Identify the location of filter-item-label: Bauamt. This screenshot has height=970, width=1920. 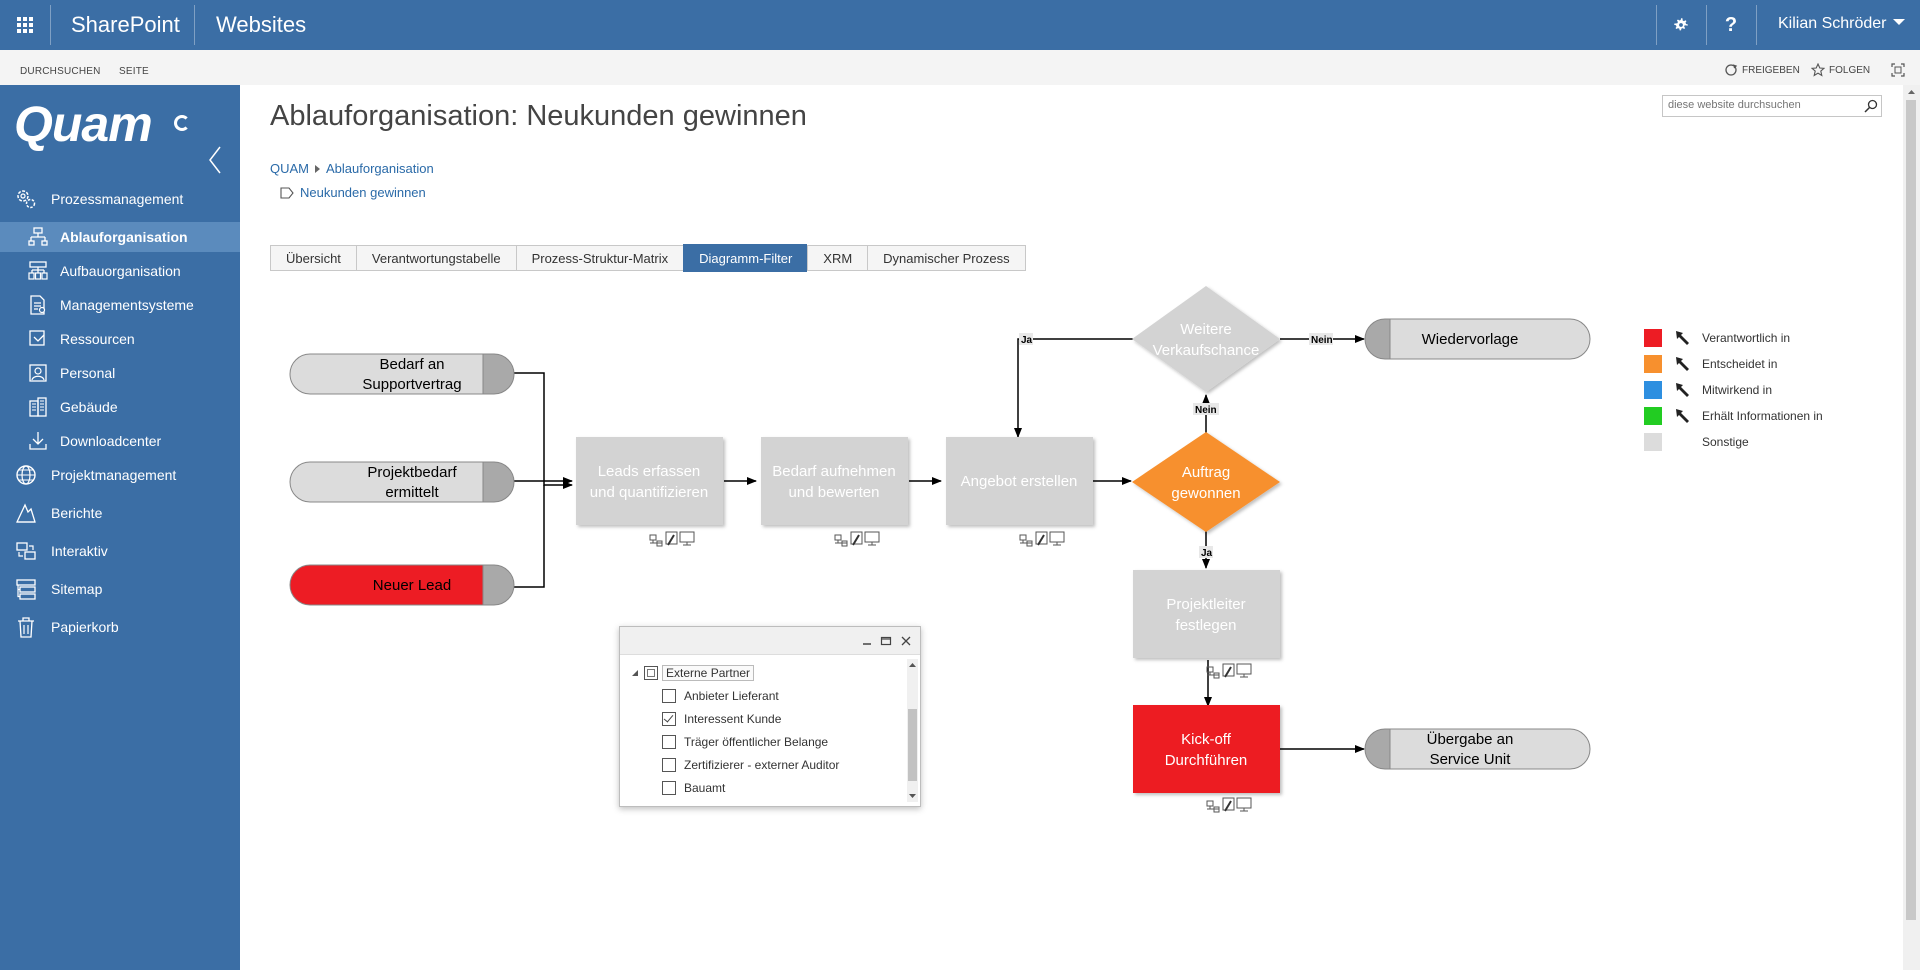
(705, 787).